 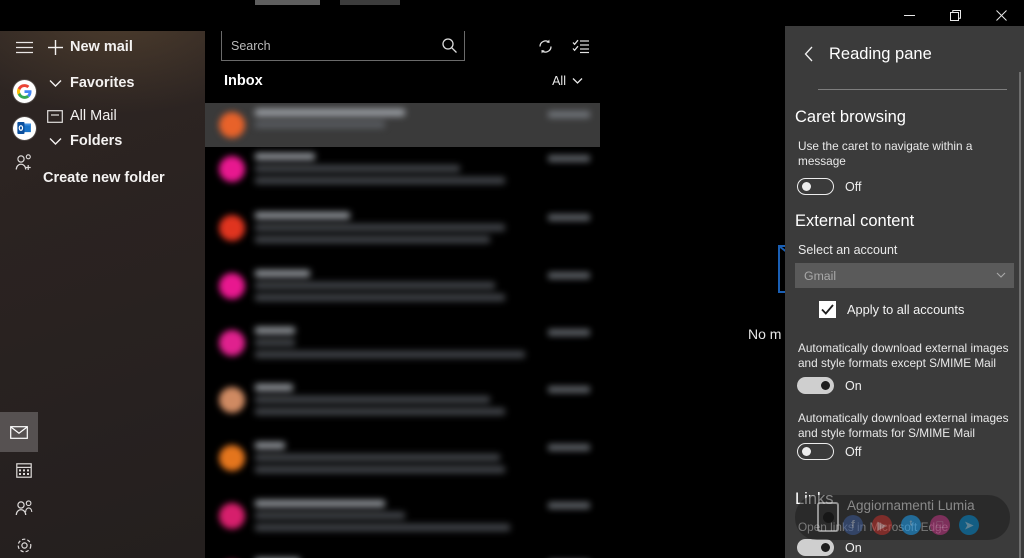 I want to click on phone-icon, so click(x=828, y=517).